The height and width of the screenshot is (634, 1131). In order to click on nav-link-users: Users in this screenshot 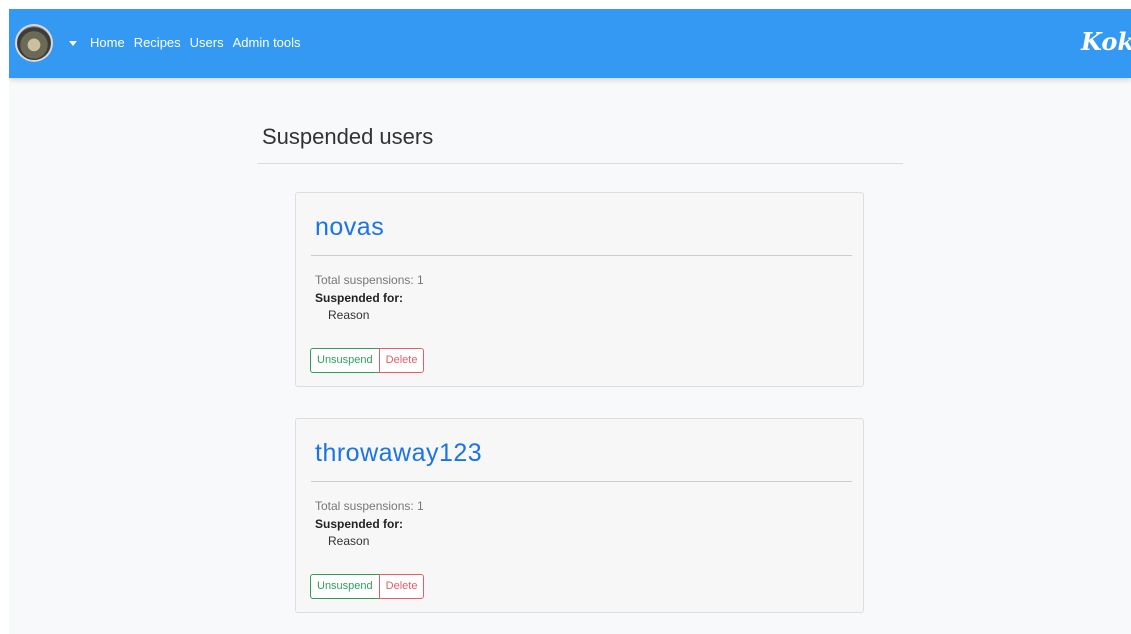, I will do `click(207, 43)`.